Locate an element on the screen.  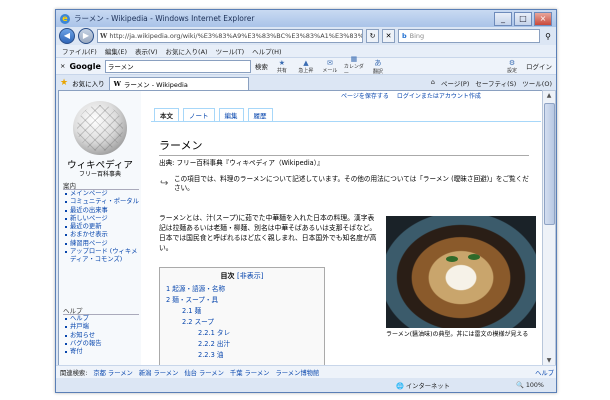
nav-link: 新しいページ is located at coordinates (101, 219).